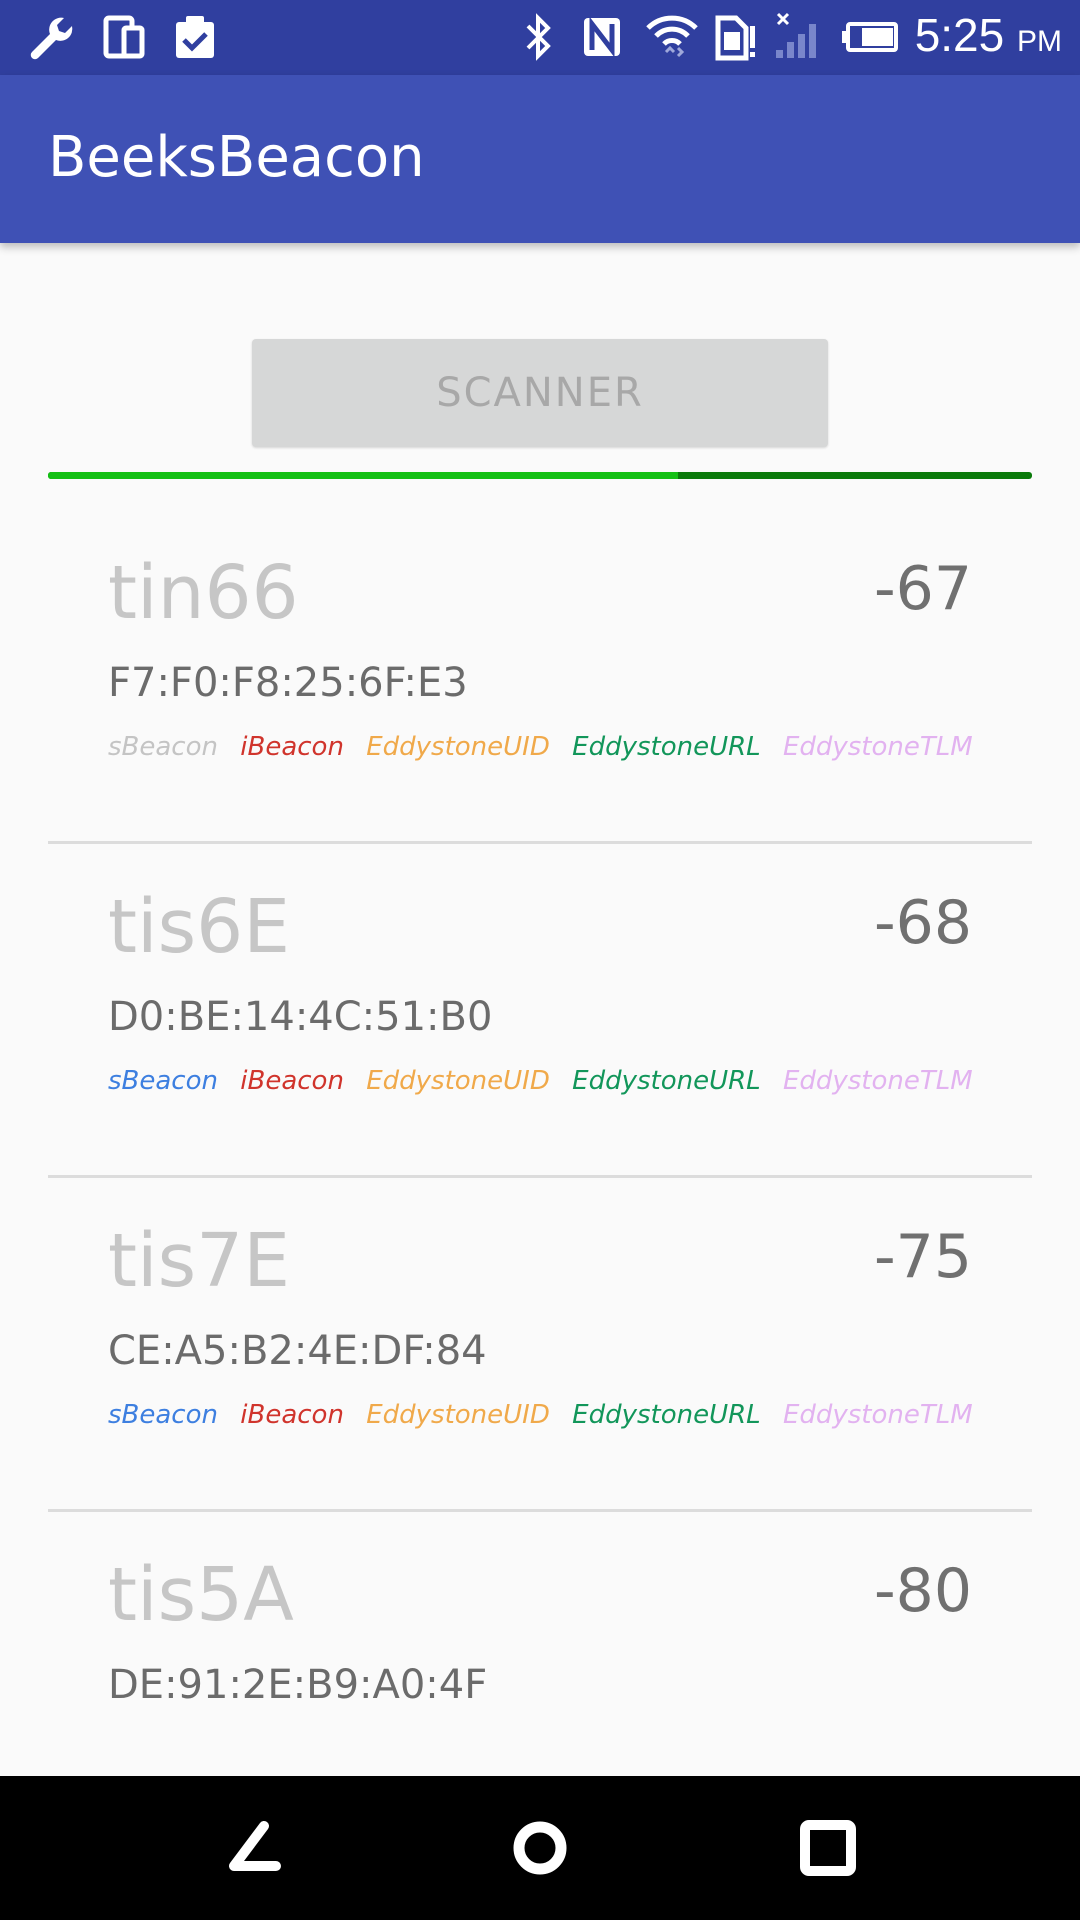 This screenshot has width=1080, height=1920. What do you see at coordinates (735, 38) in the screenshot?
I see `sim-icon` at bounding box center [735, 38].